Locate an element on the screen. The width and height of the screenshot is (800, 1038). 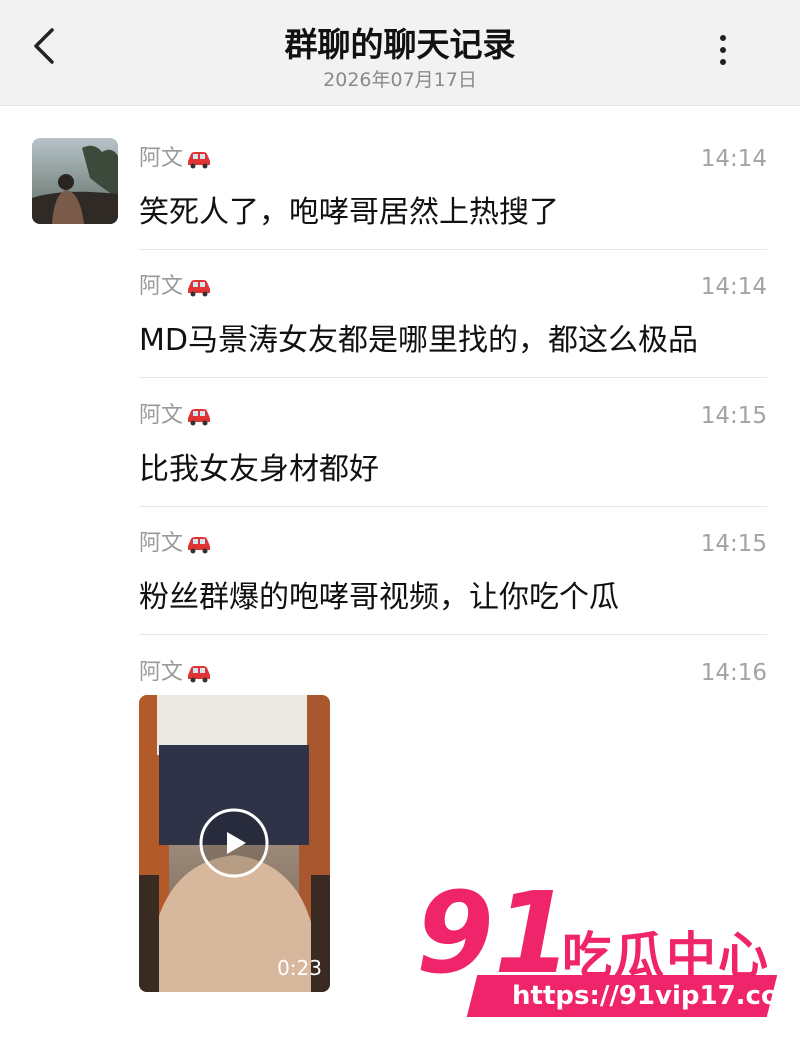
watermark-url-banner: https://91vip17.com is located at coordinates (633, 996).